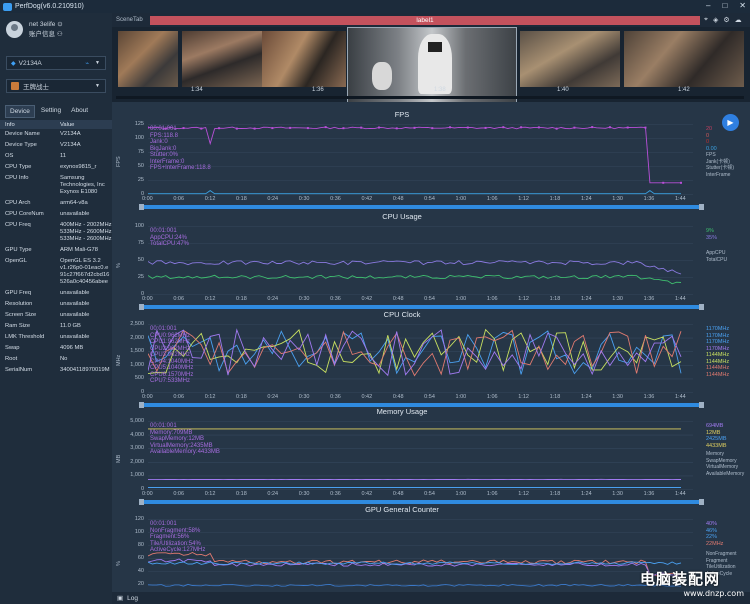  What do you see at coordinates (375, 6) in the screenshot?
I see `title-bar: PerfDog(v6.0.210910) – □ ✕` at bounding box center [375, 6].